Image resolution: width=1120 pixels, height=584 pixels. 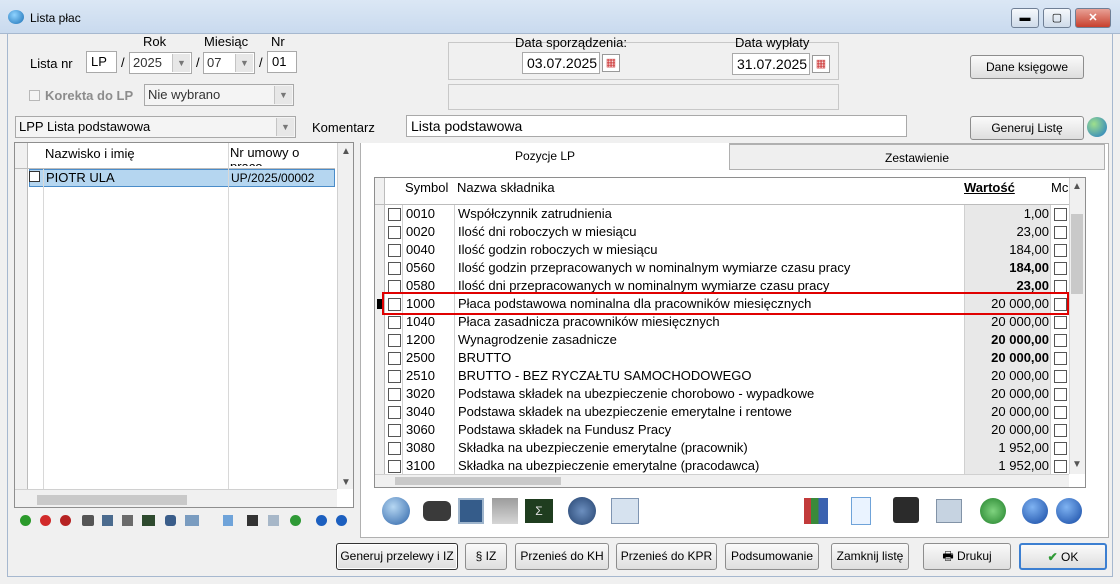 What do you see at coordinates (101, 62) in the screenshot?
I see `lista-prefix-field: LP` at bounding box center [101, 62].